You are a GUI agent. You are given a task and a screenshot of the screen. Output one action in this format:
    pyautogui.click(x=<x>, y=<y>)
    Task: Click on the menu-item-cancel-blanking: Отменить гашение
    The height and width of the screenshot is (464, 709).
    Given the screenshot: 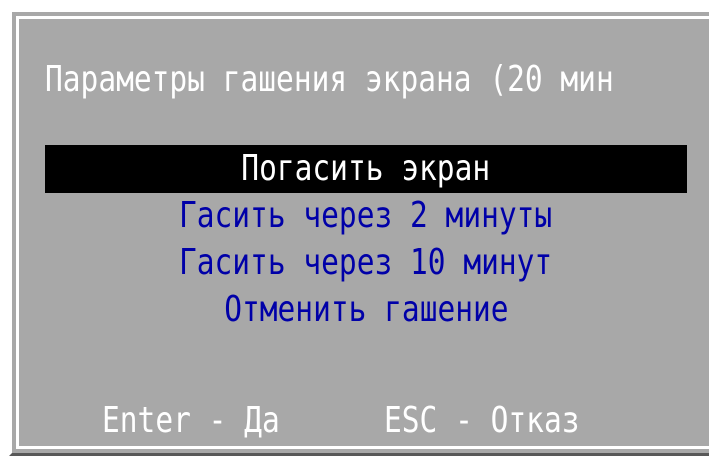 What is the action you would take?
    pyautogui.click(x=366, y=310)
    